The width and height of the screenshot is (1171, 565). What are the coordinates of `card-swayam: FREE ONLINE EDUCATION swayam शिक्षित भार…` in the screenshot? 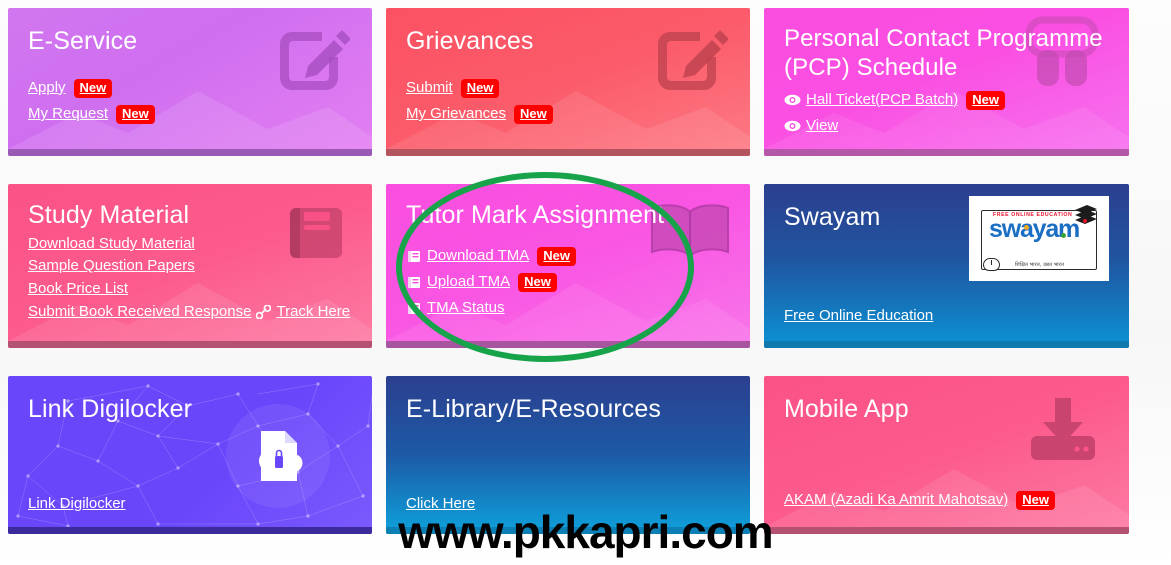 It's located at (946, 266).